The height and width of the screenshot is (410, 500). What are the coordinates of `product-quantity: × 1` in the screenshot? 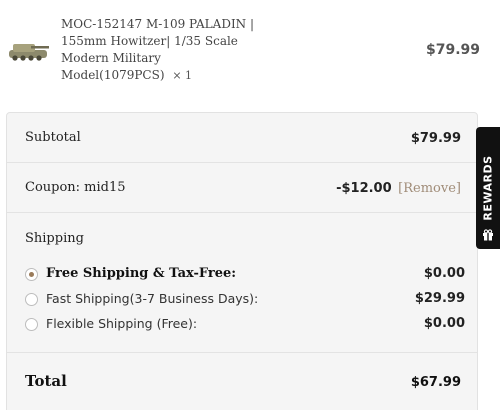 It's located at (182, 75).